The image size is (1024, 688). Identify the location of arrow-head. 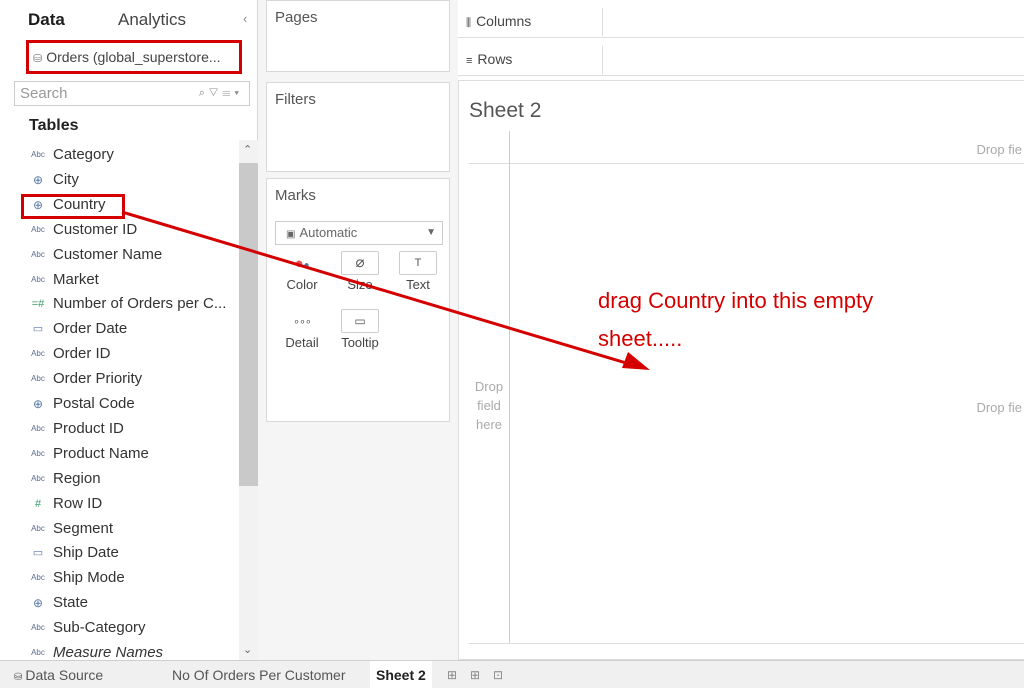
(636, 361).